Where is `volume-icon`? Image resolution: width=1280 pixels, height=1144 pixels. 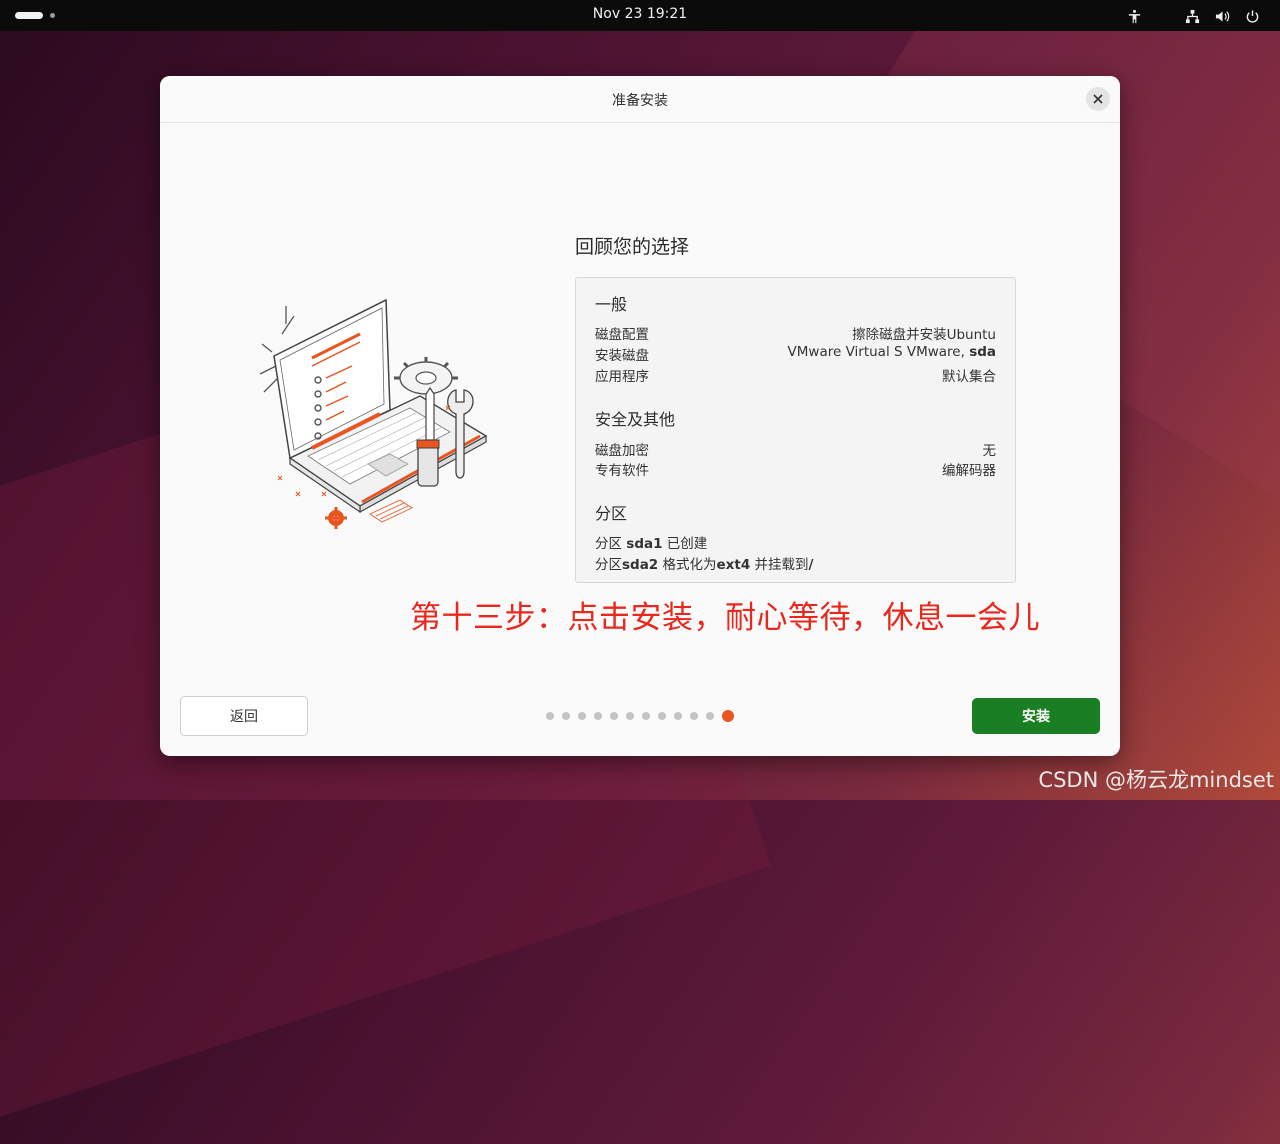
volume-icon is located at coordinates (1222, 16).